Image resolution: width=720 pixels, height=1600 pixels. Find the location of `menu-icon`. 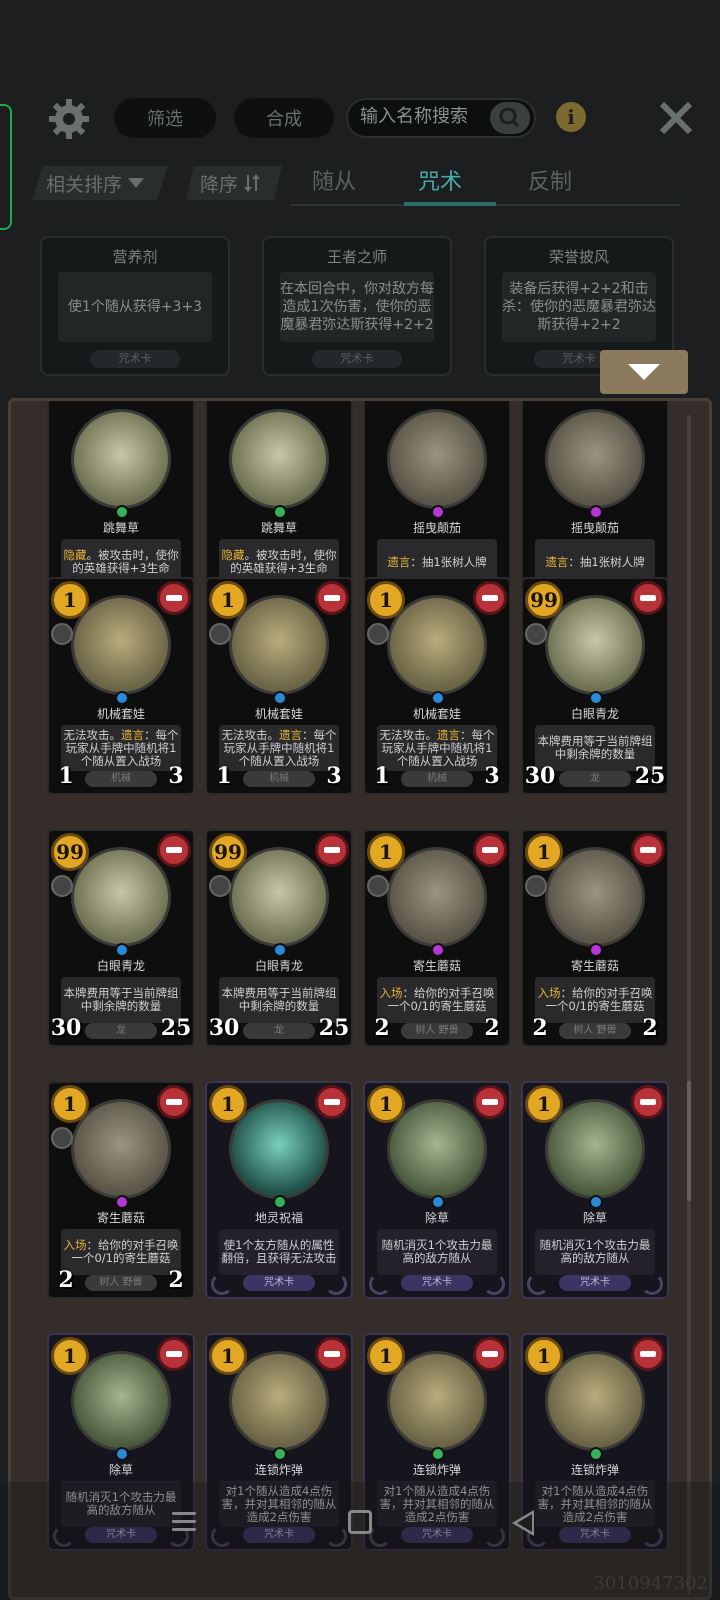

menu-icon is located at coordinates (184, 1522).